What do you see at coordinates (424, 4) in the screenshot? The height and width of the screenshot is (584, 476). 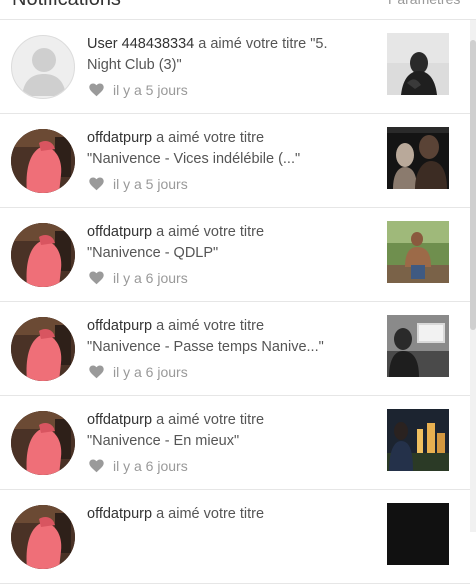 I see `settings-link: Paramètres` at bounding box center [424, 4].